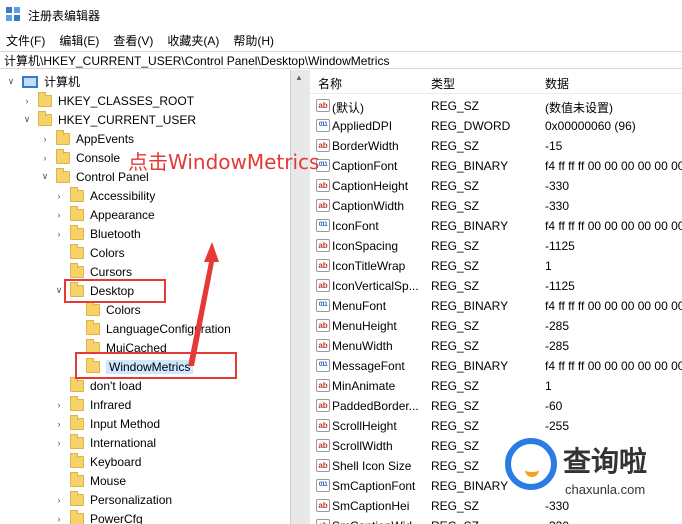  I want to click on tree-item-label: Personalization, so click(131, 499).